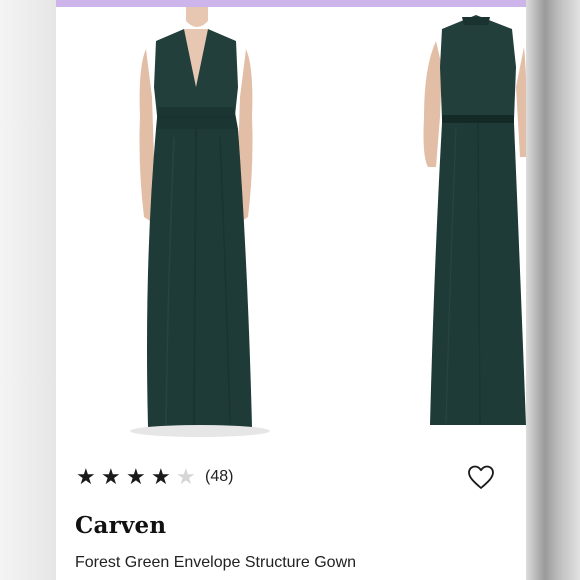  What do you see at coordinates (219, 477) in the screenshot?
I see `review-count: (48)` at bounding box center [219, 477].